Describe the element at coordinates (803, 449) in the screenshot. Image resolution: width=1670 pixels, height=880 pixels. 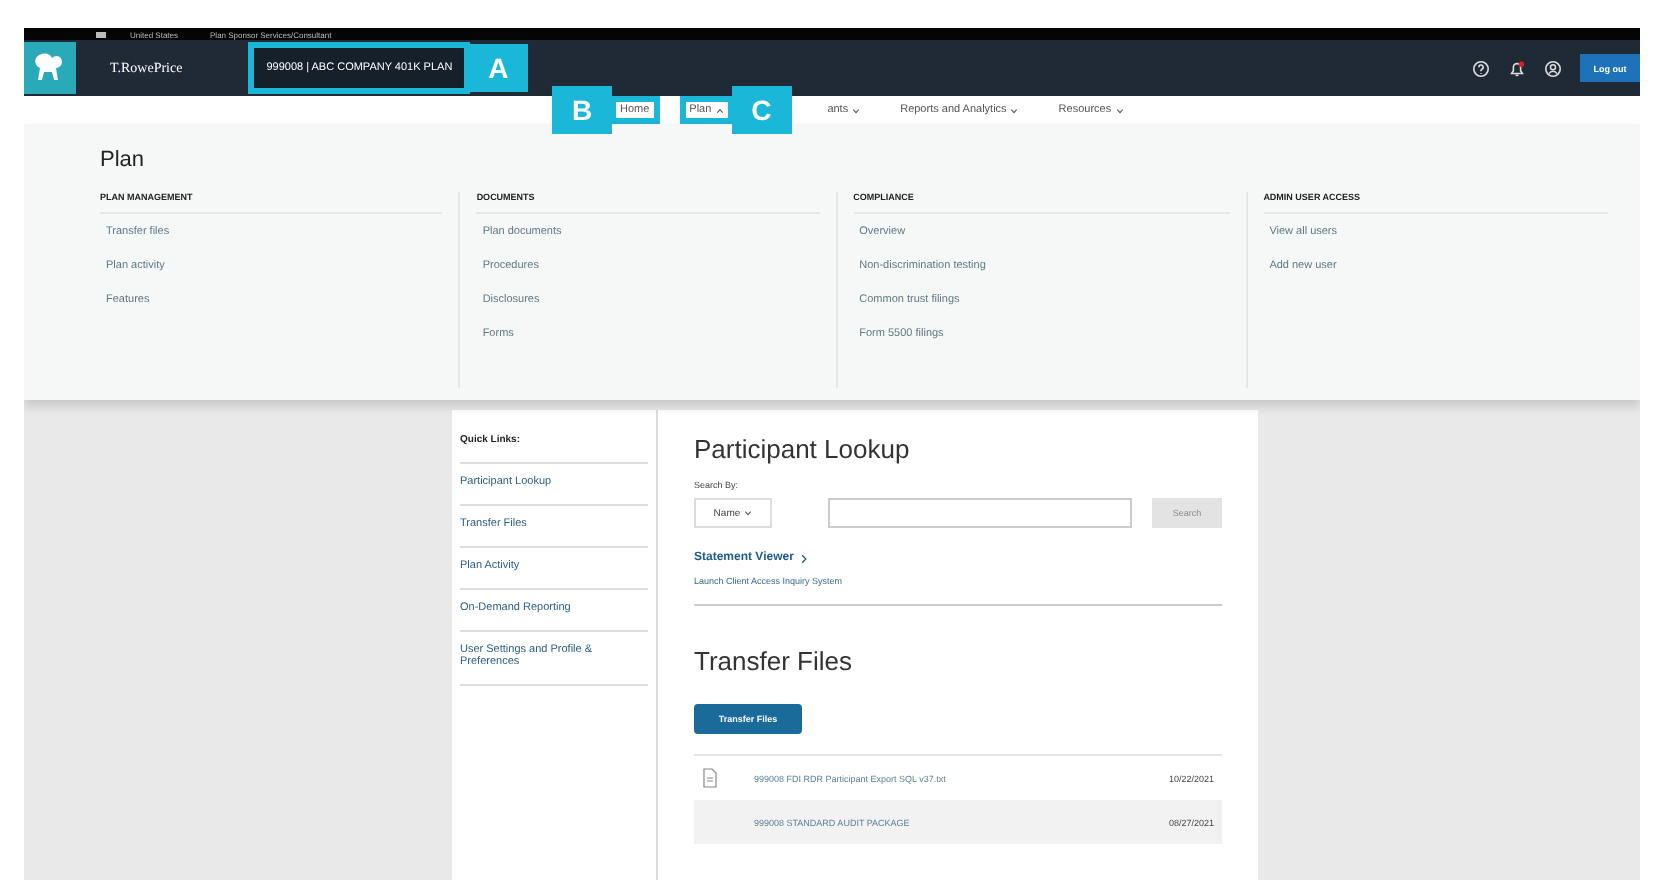
I see `section-title: Participant Lookup` at that location.